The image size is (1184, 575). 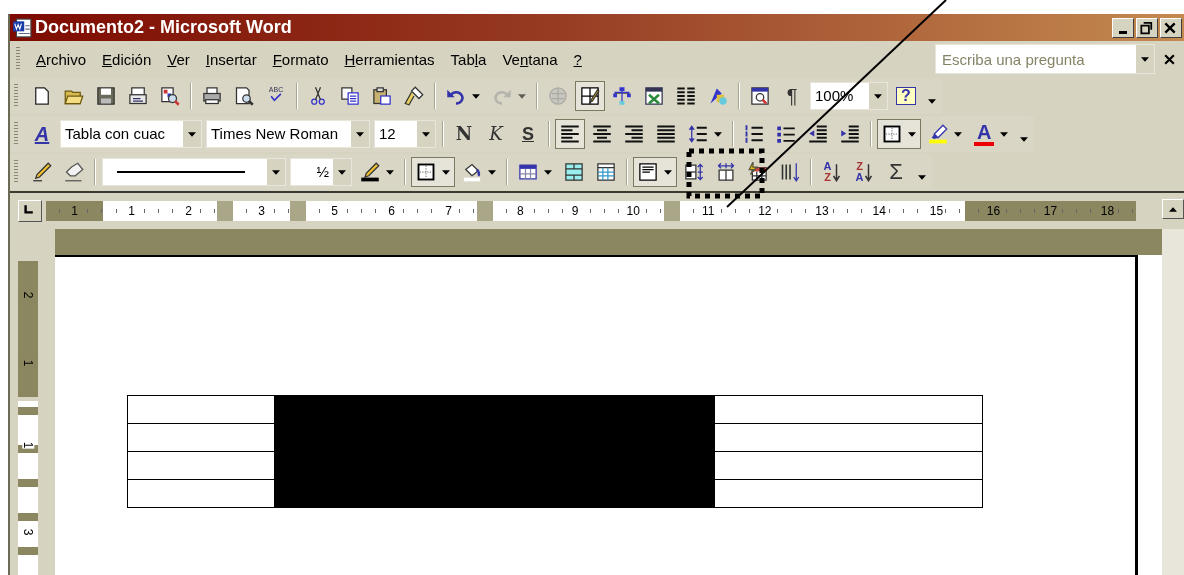 What do you see at coordinates (472, 172) in the screenshot?
I see `paint-bucket-icon` at bounding box center [472, 172].